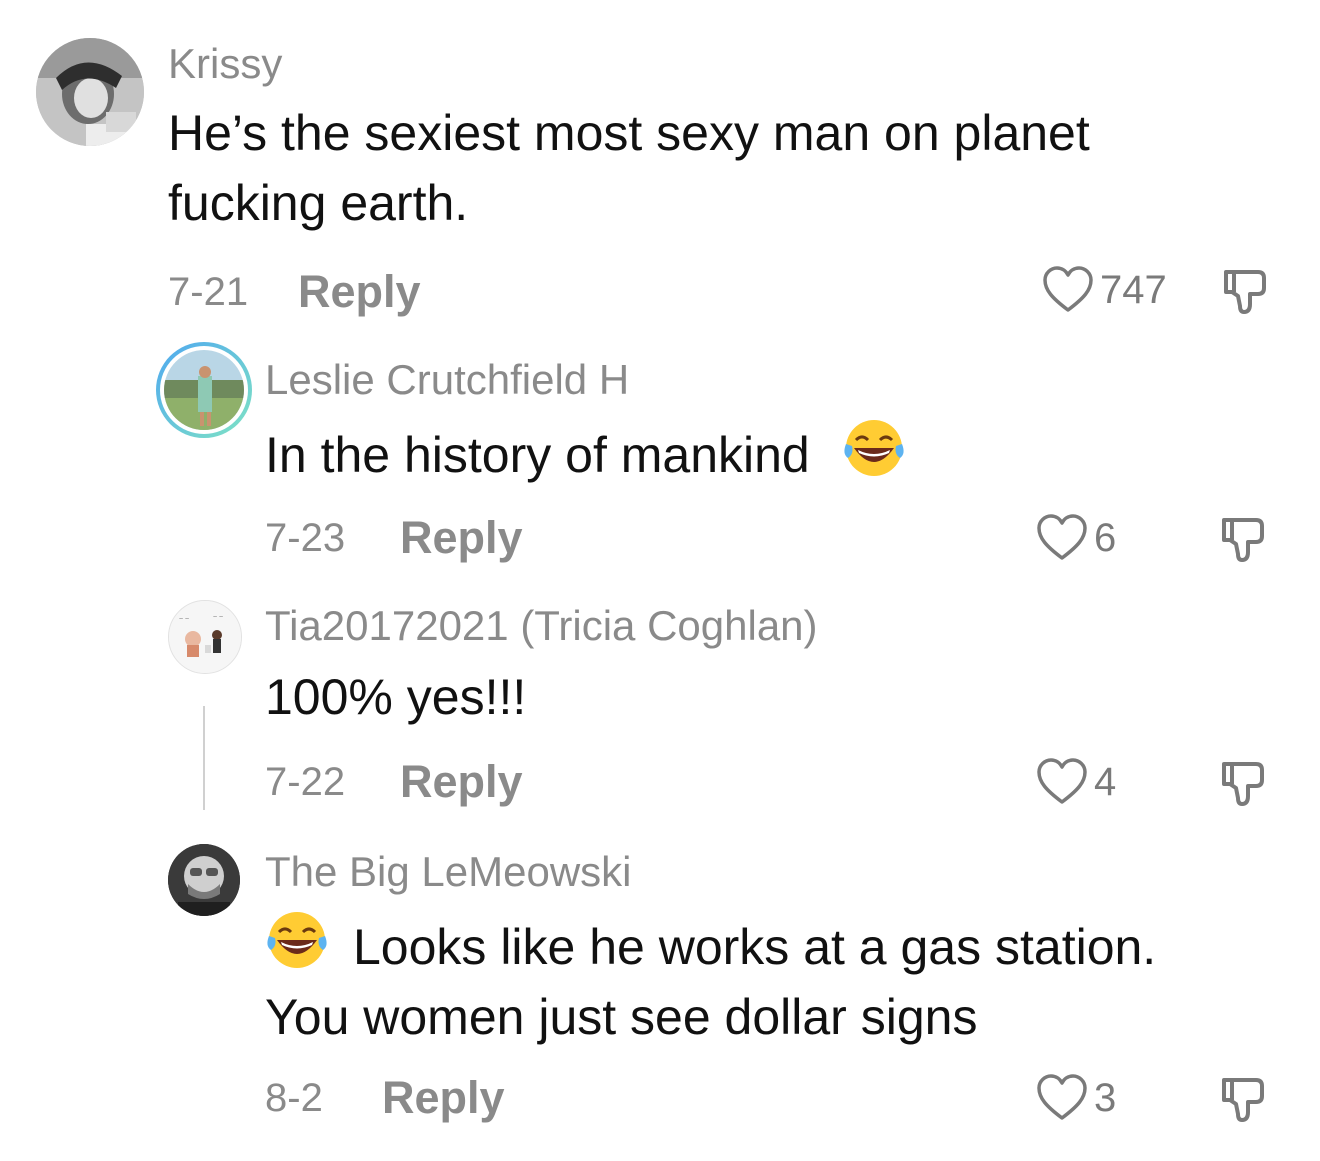 This screenshot has height=1161, width=1320. What do you see at coordinates (448, 872) in the screenshot?
I see `username: The Big LeMeowski` at bounding box center [448, 872].